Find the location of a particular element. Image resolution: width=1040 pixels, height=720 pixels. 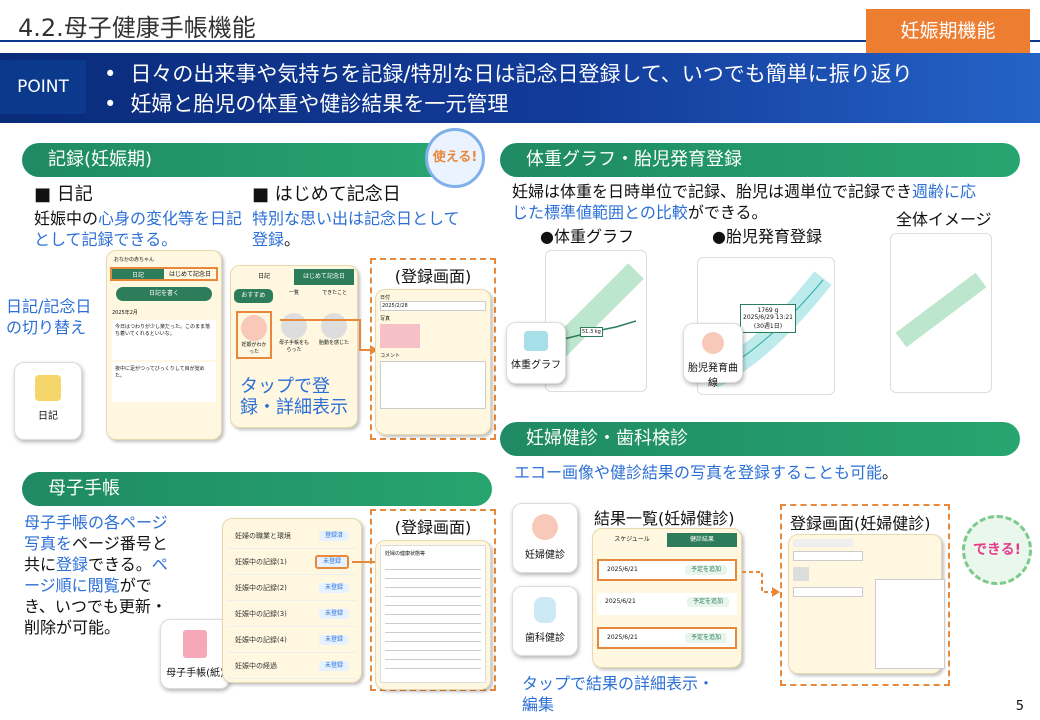

baby-icon is located at coordinates (713, 343).